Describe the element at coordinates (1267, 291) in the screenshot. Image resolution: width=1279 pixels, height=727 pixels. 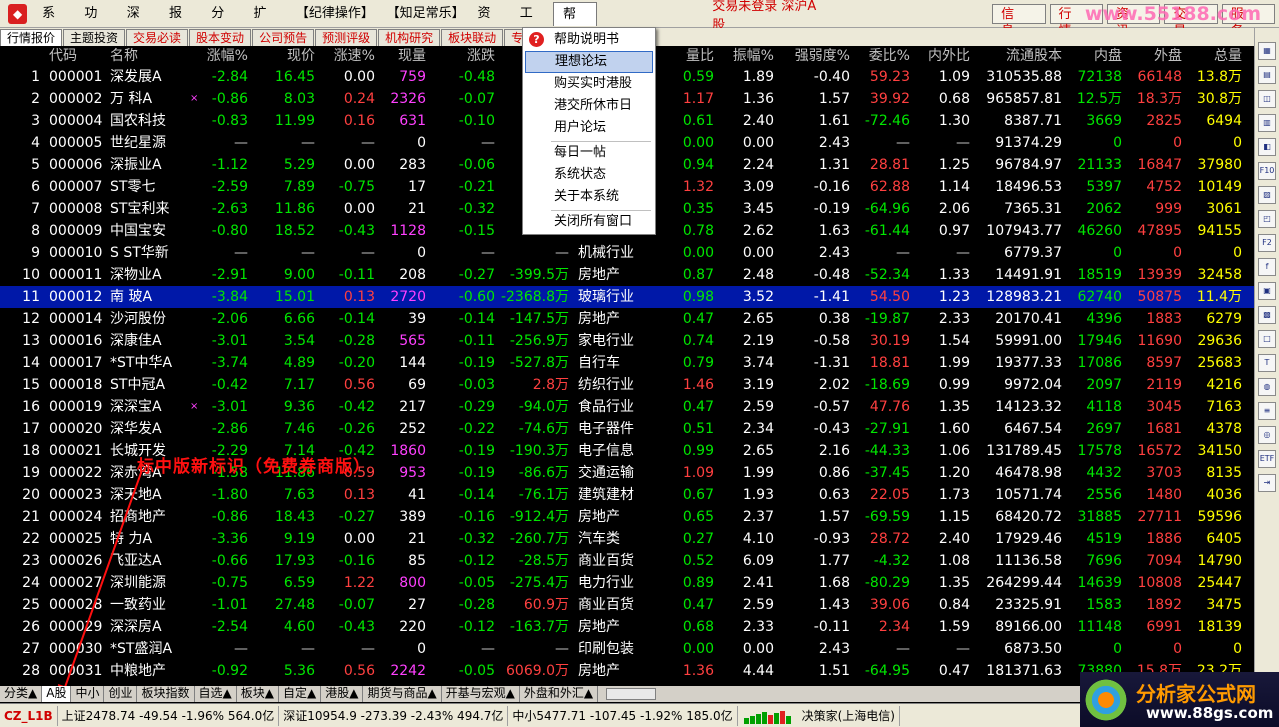
I see `box-icon: ▣` at that location.